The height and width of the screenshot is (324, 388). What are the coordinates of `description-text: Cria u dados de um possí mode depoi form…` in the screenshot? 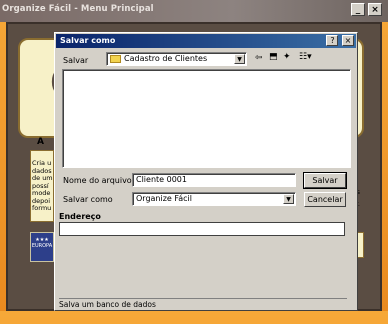 It's located at (42, 185).